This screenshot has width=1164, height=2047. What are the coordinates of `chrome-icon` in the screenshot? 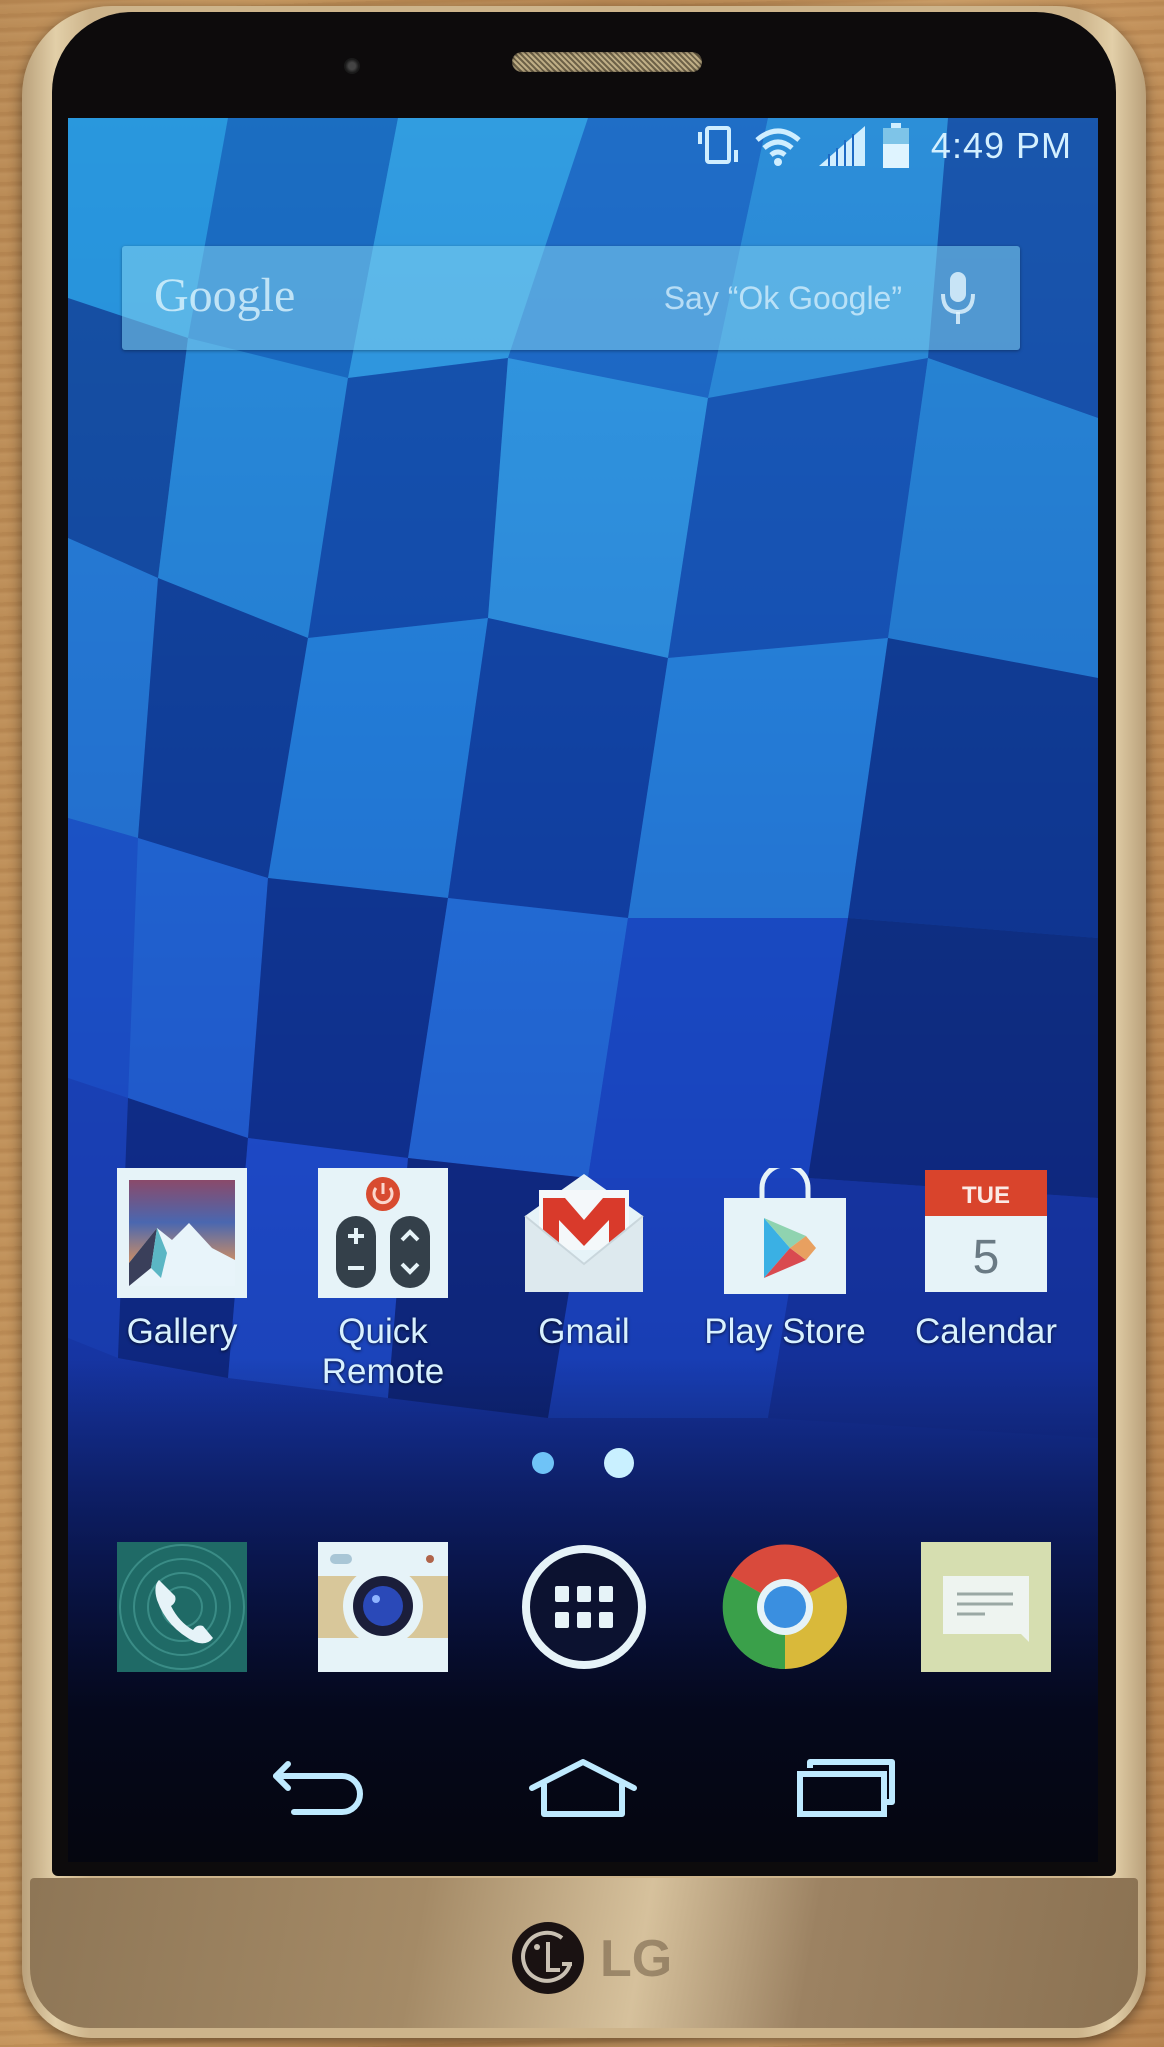 It's located at (784, 1607).